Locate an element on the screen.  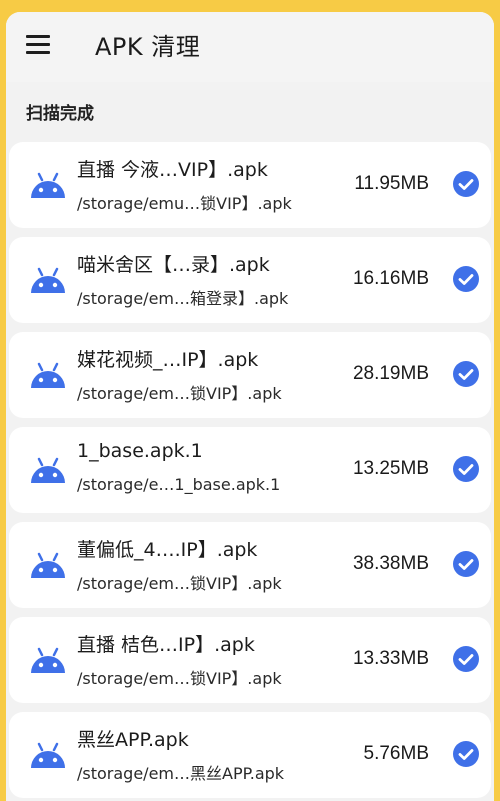
apk-name: 媒花视频_…IP】.apk is located at coordinates (168, 360).